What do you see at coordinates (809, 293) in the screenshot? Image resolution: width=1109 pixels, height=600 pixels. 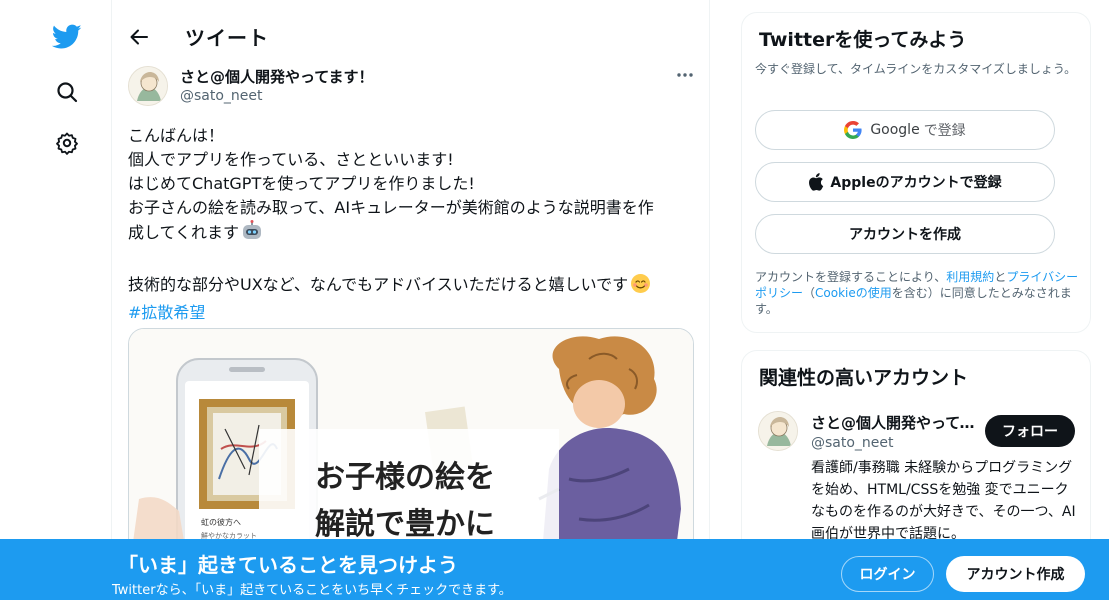 I see `legal-paren: （` at bounding box center [809, 293].